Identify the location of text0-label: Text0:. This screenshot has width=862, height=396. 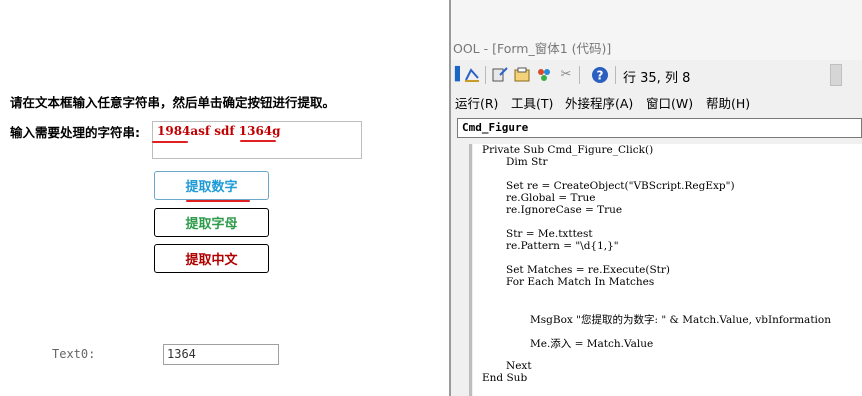
(74, 354).